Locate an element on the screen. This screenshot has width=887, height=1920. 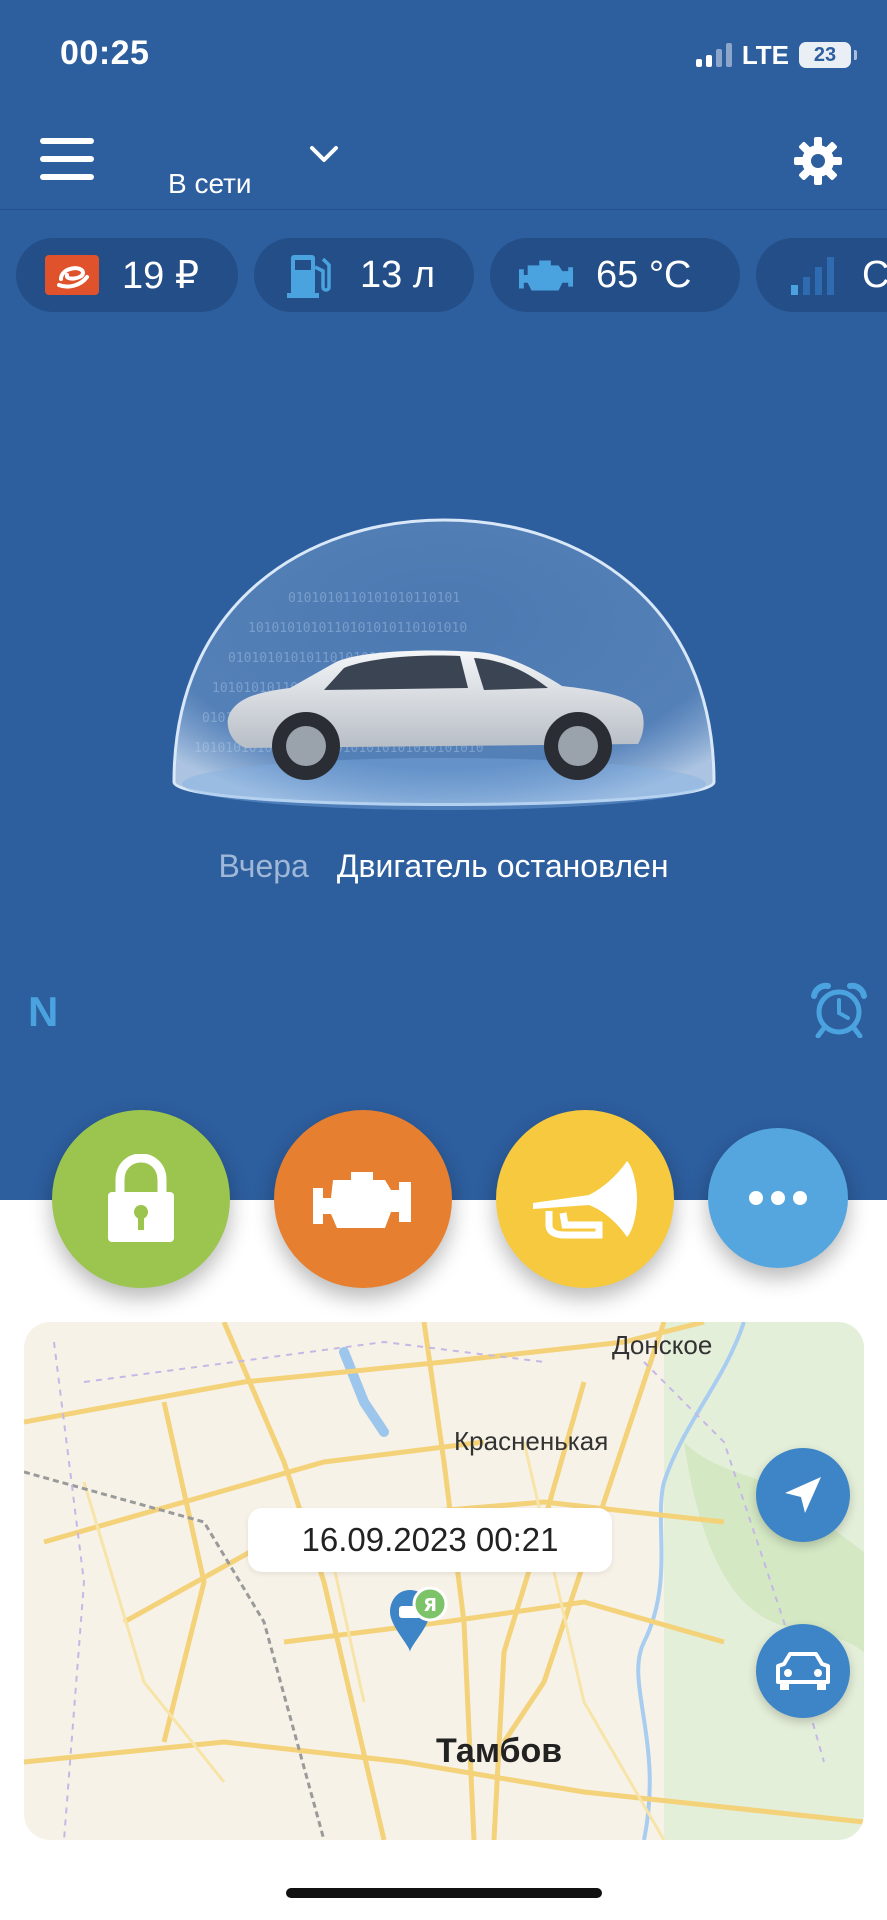
fuel-value: 13 л is located at coordinates (397, 274).